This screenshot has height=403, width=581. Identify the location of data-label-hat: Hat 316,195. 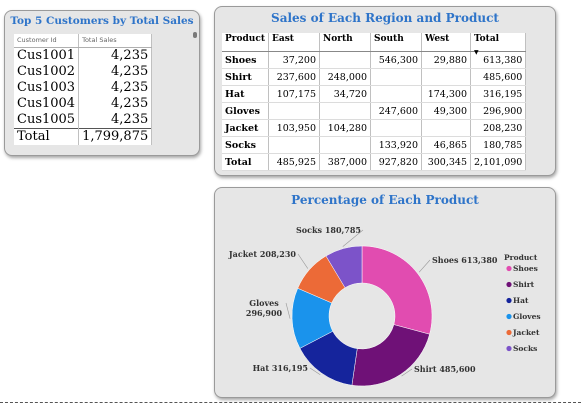
(280, 368).